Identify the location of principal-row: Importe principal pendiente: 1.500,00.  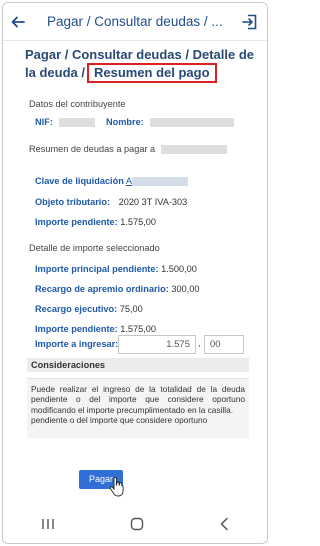
(116, 269).